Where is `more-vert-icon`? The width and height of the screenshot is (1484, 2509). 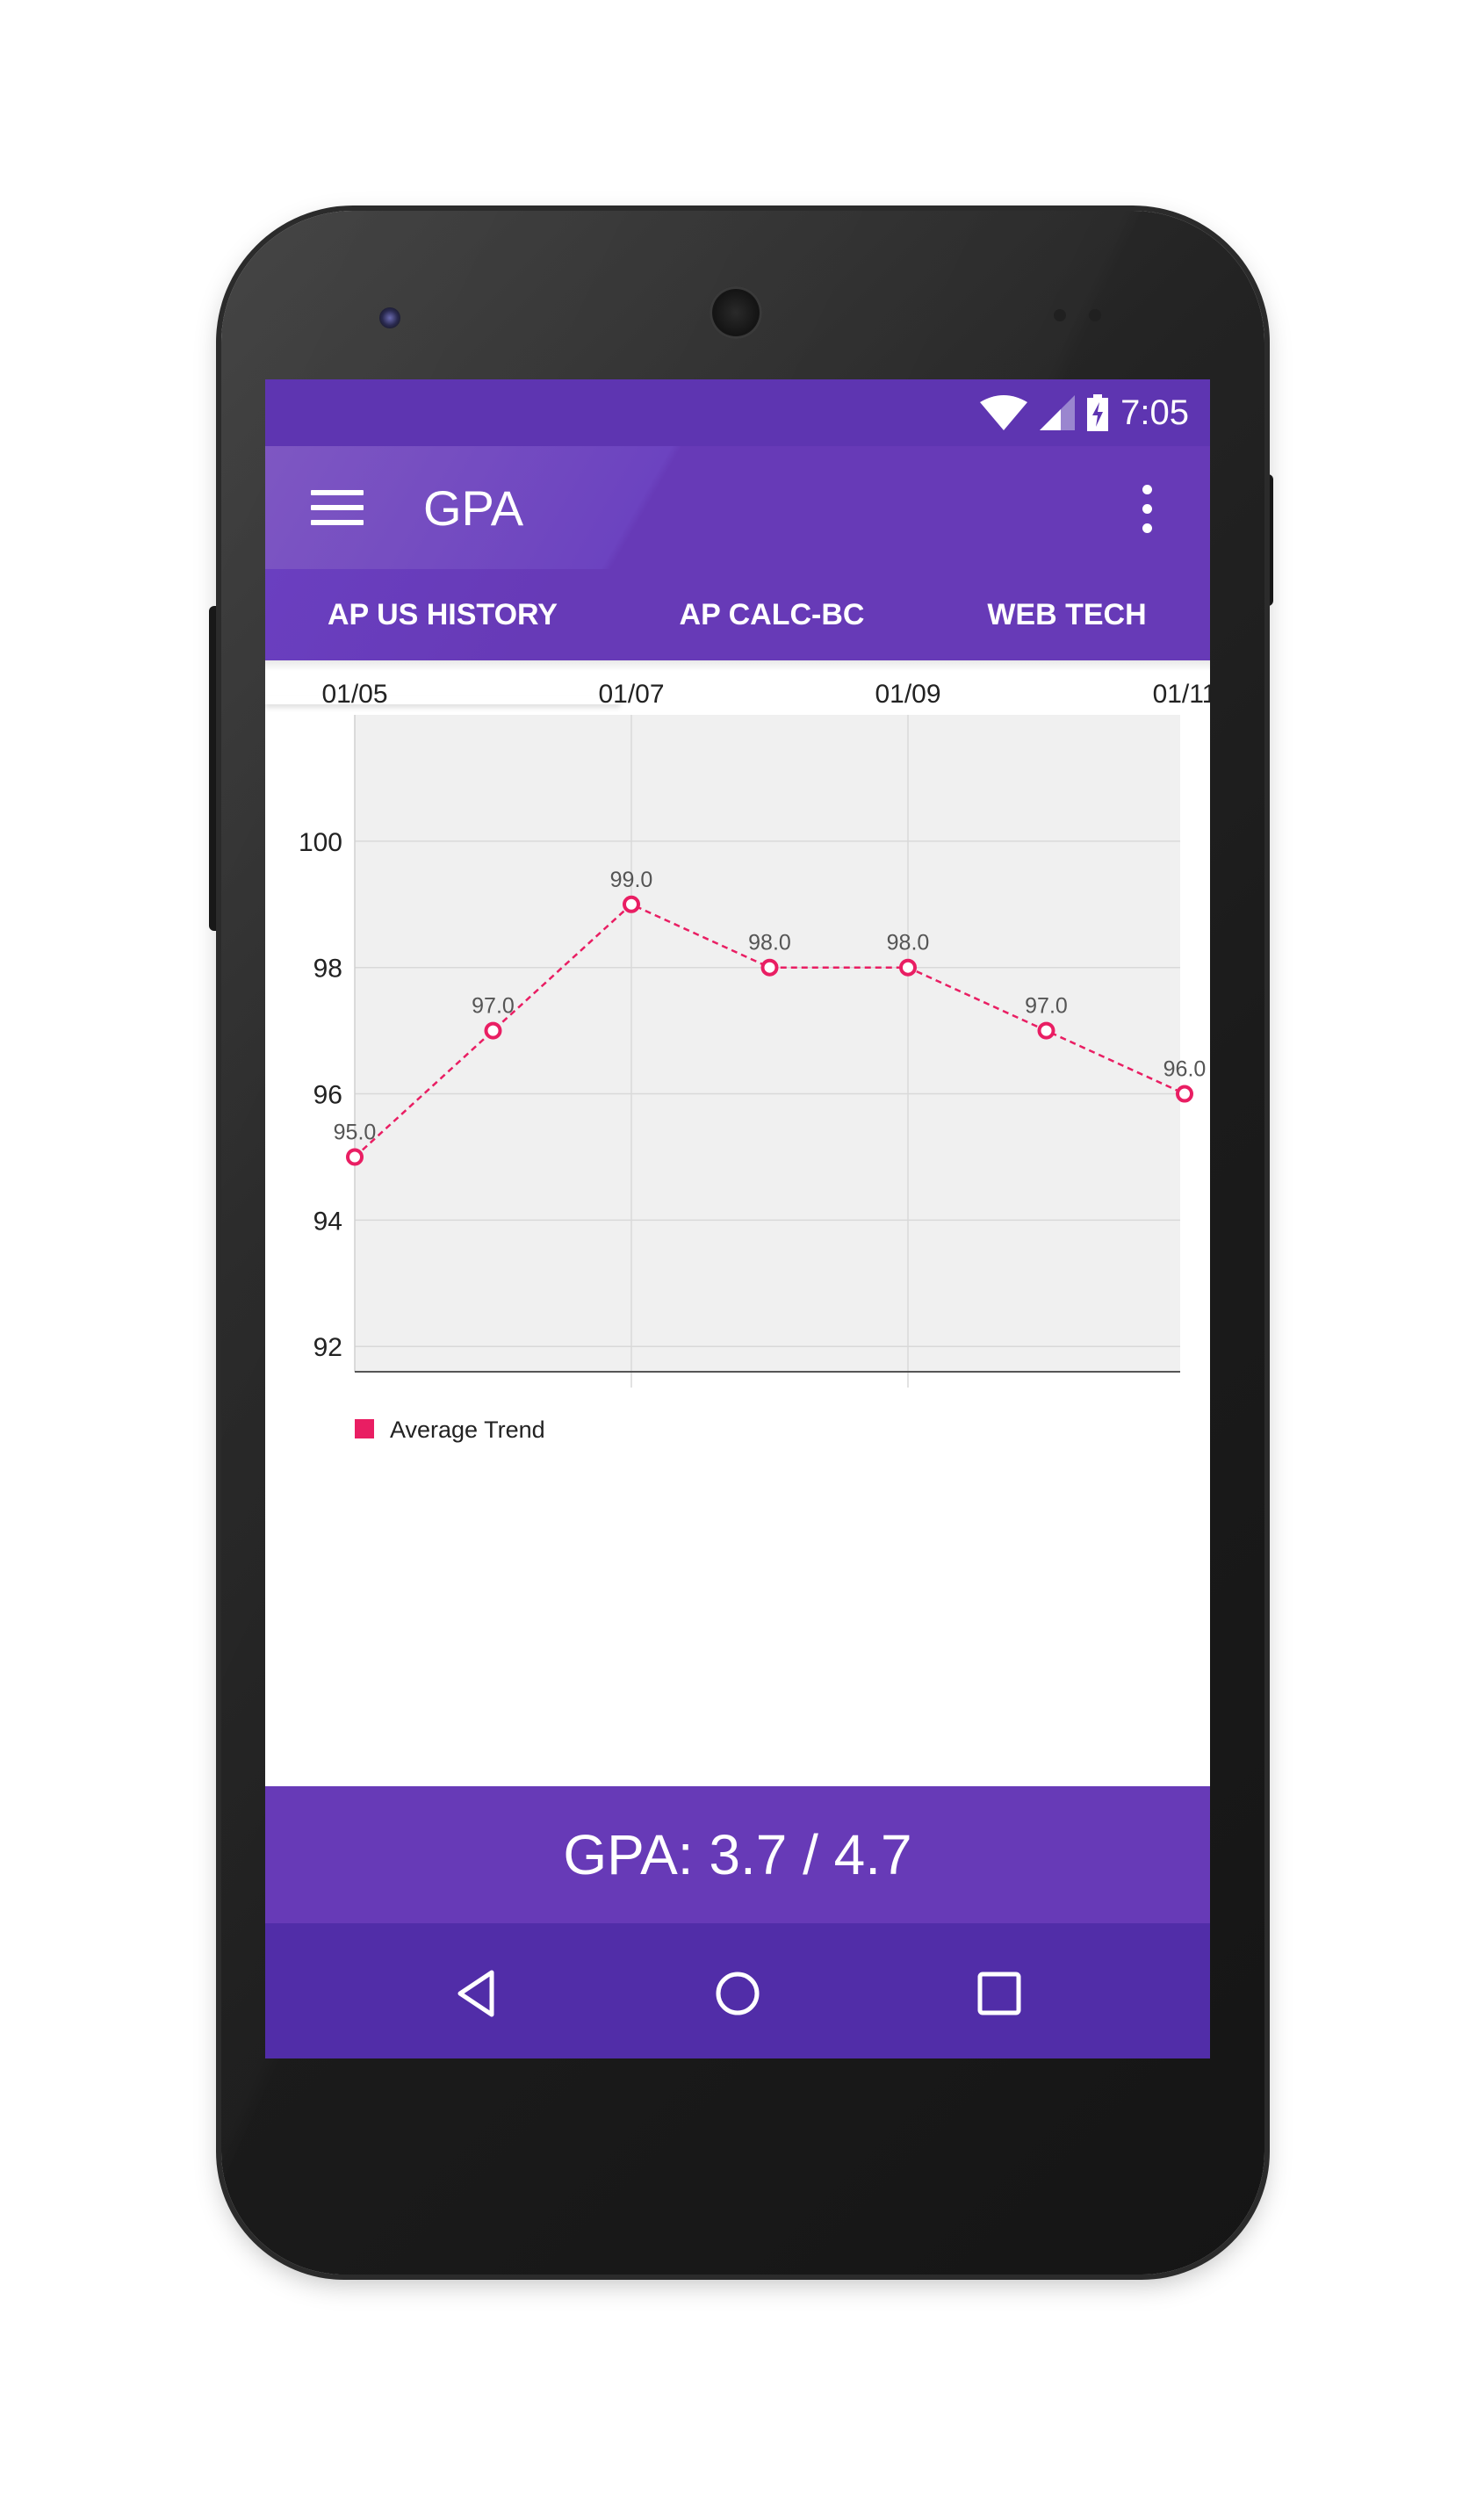
more-vert-icon is located at coordinates (1147, 509).